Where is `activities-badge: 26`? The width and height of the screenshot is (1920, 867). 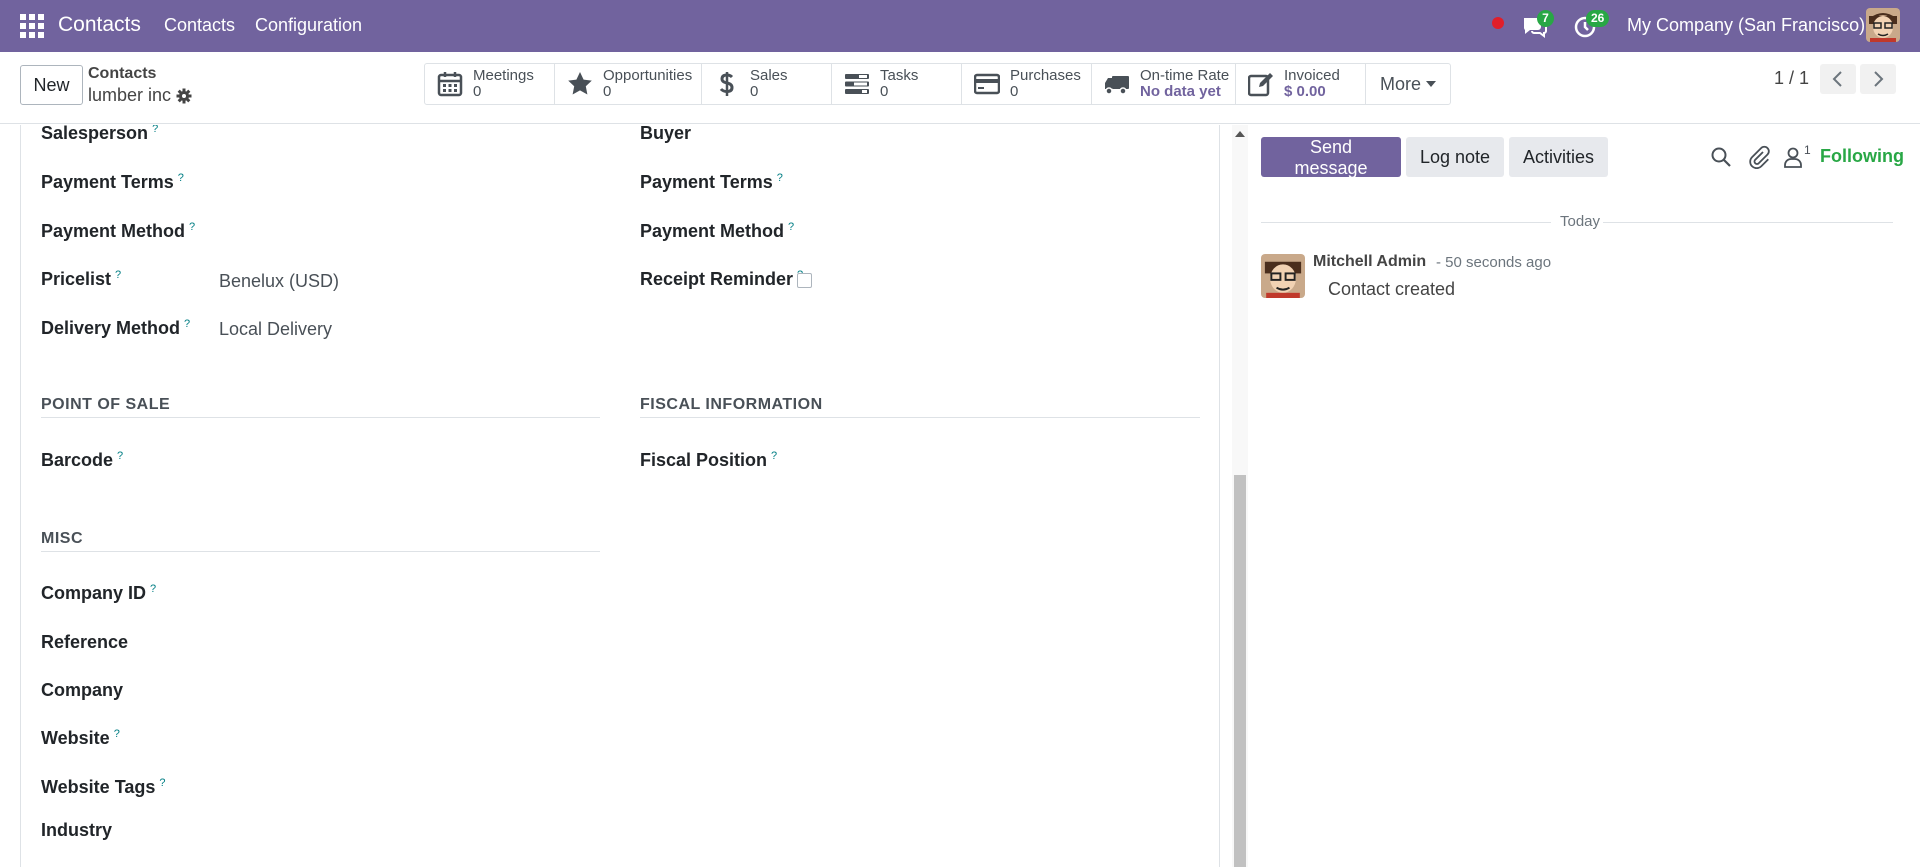 activities-badge: 26 is located at coordinates (1598, 18).